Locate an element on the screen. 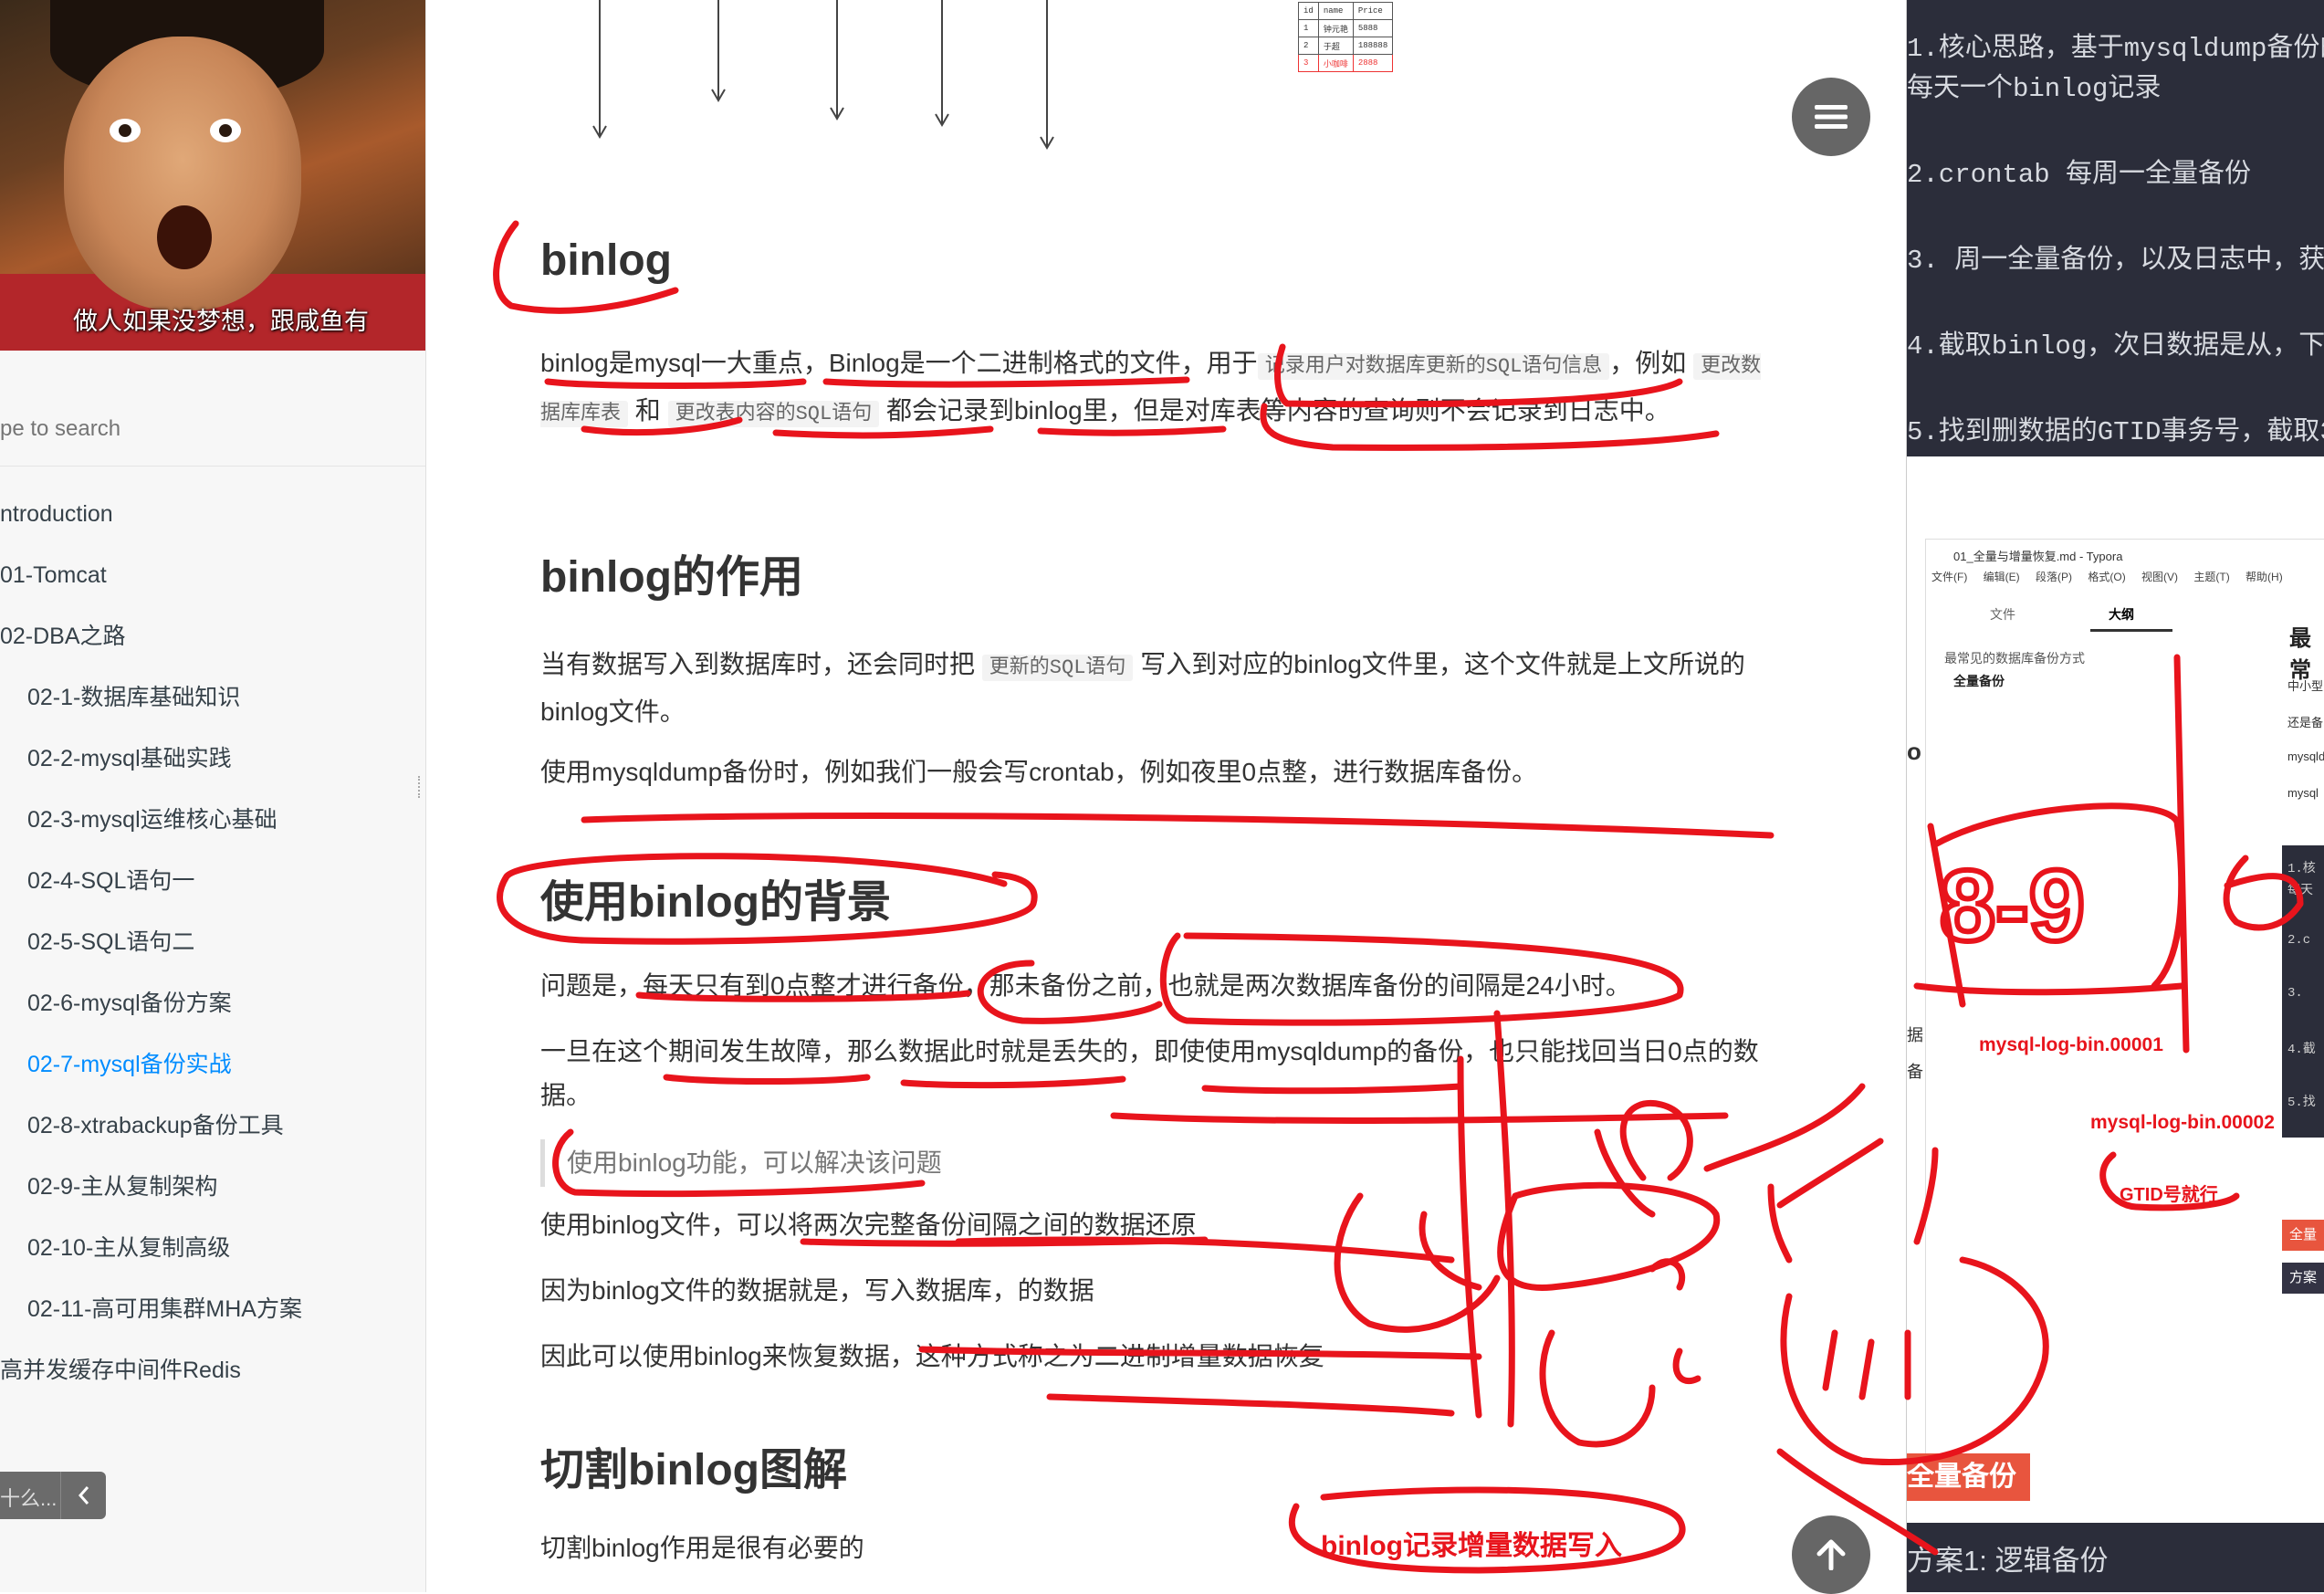 The width and height of the screenshot is (2324, 1594). sidebar-item-02-11: 02-11-高可用集群MHA方案 is located at coordinates (213, 1309).